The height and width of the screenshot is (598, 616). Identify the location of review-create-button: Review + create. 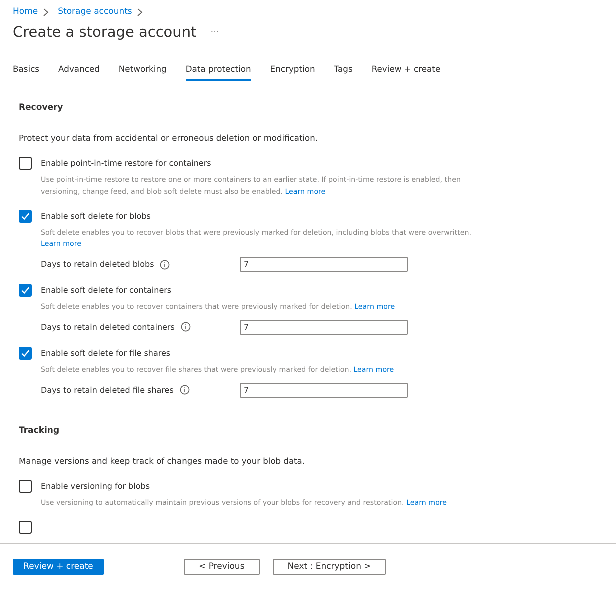
(58, 567).